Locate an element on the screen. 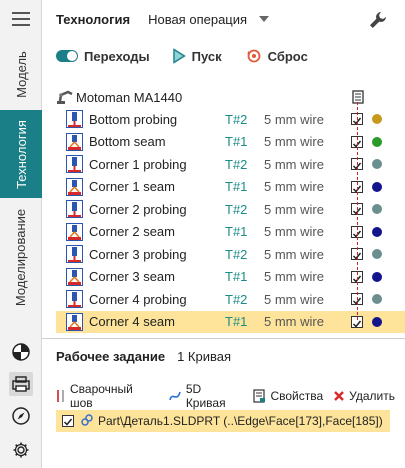  tab-model: Модель is located at coordinates (21, 74).